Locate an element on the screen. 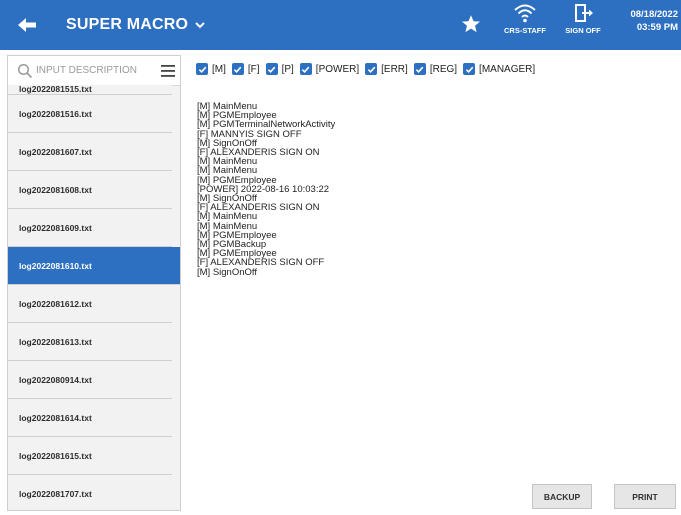 This screenshot has height=515, width=681. date-text: 08/18/2022 is located at coordinates (654, 14).